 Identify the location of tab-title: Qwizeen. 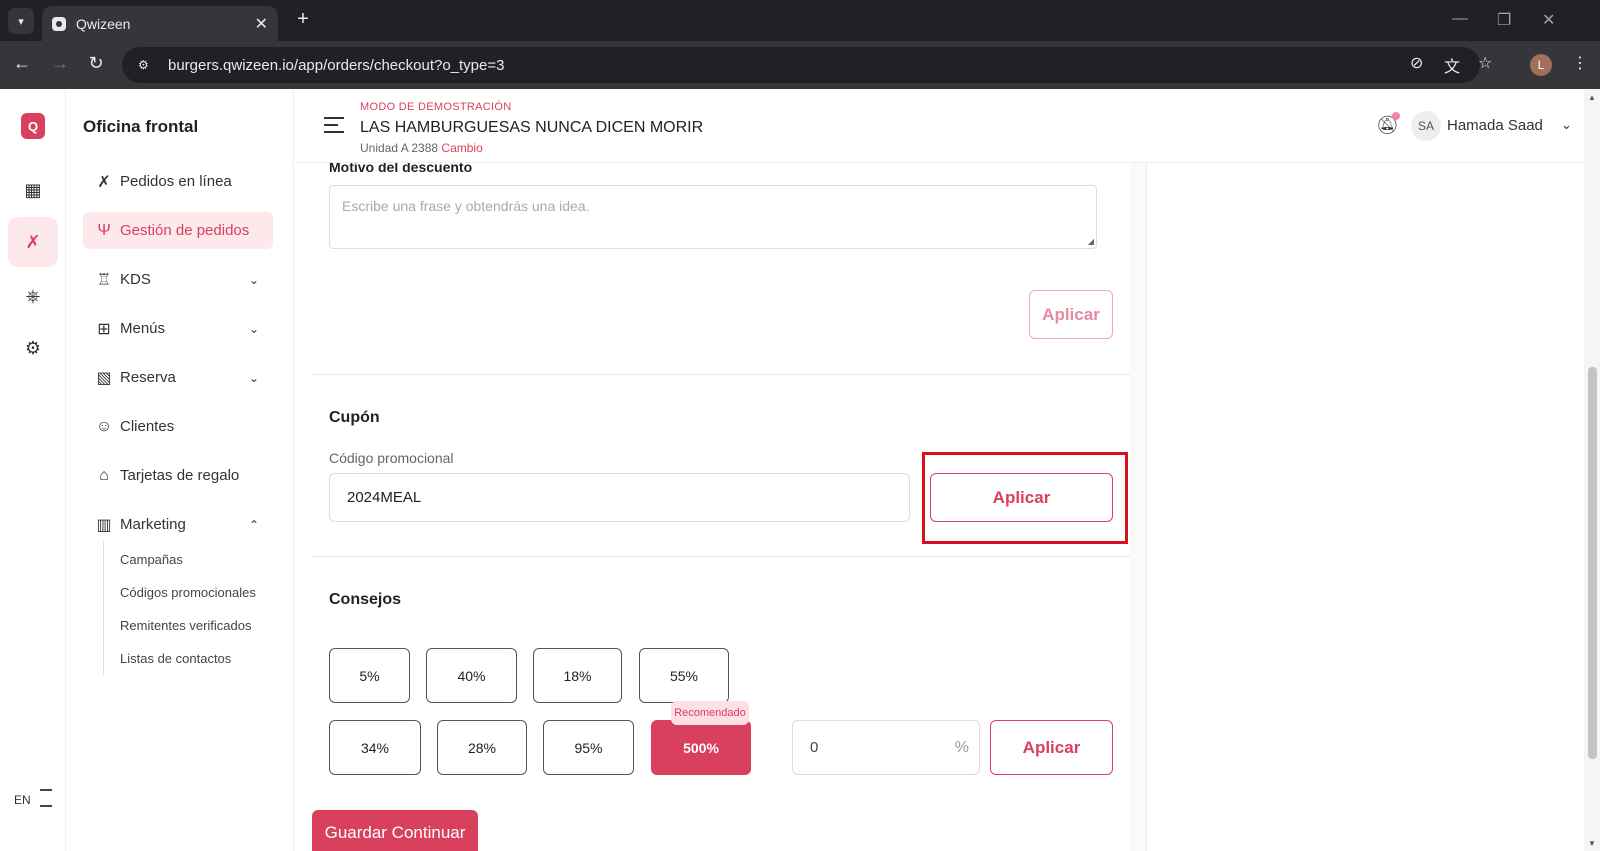
(103, 23).